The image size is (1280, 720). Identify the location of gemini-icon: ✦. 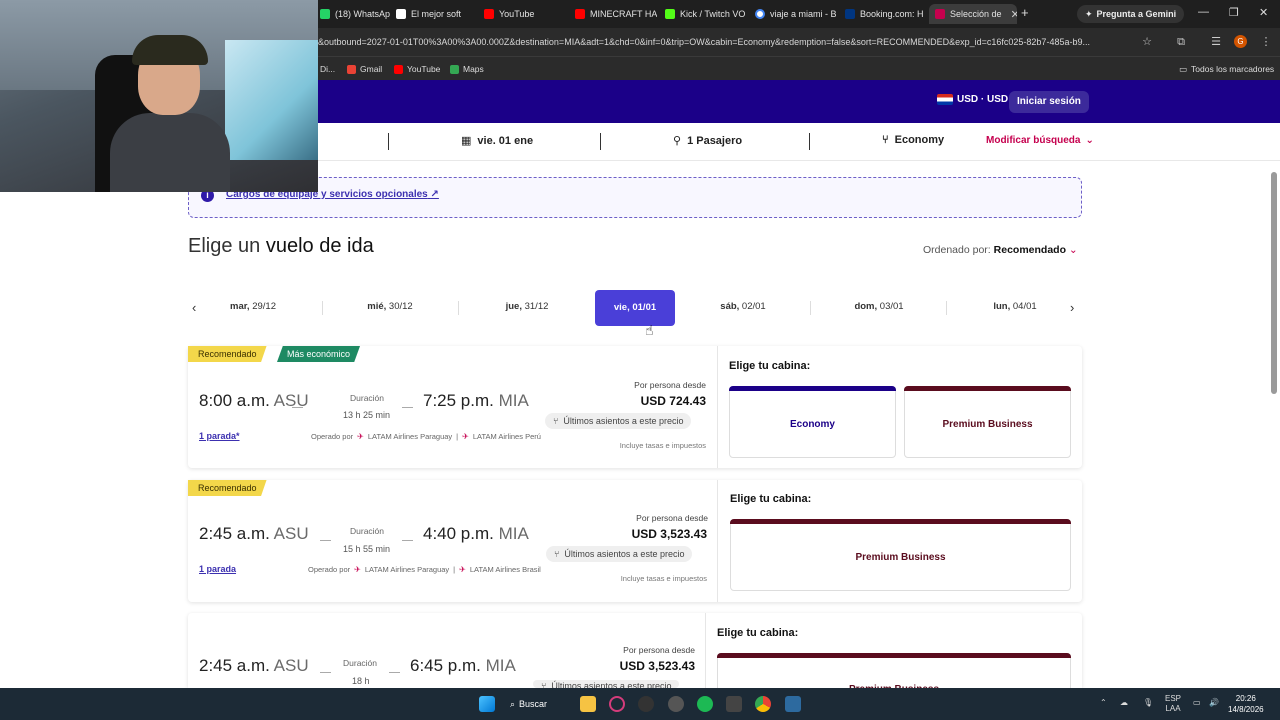
(1089, 13).